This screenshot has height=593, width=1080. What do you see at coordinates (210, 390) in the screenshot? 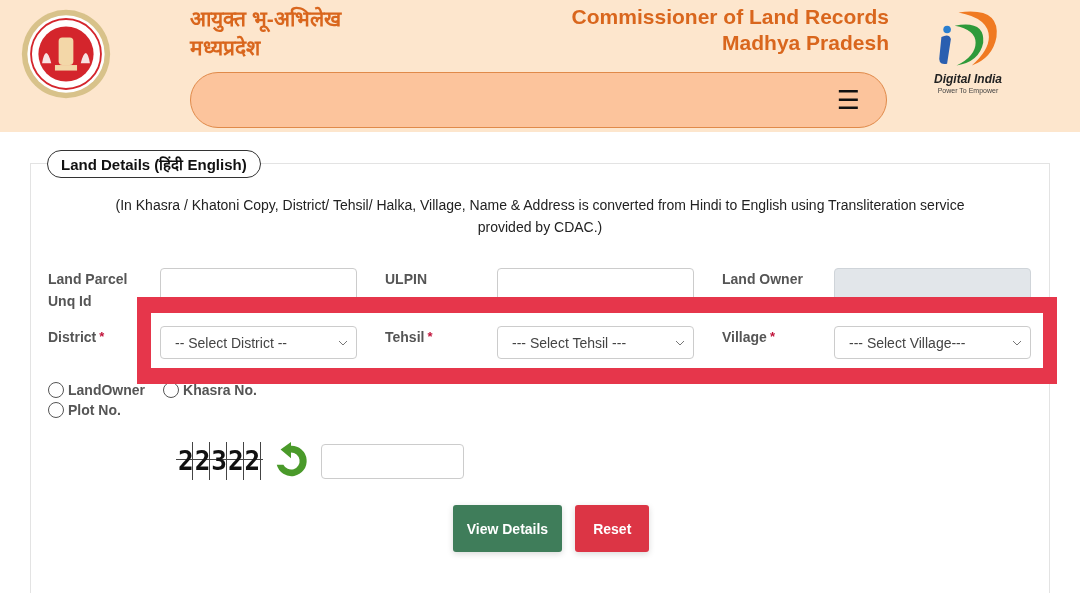
I see `radio-option: Khasra No.` at bounding box center [210, 390].